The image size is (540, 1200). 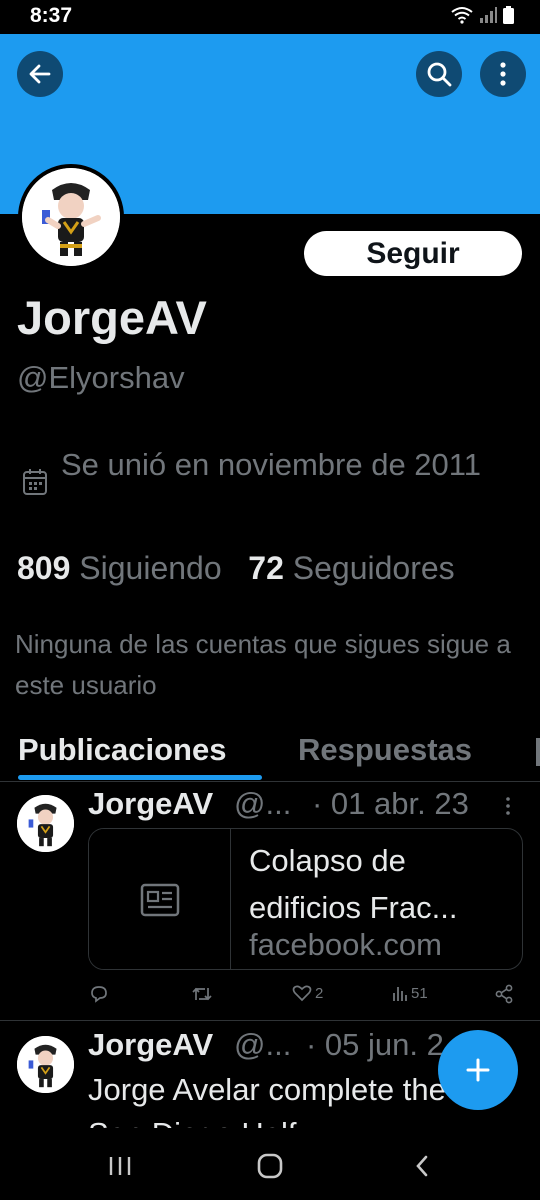 I want to click on recents-icon, so click(x=120, y=1166).